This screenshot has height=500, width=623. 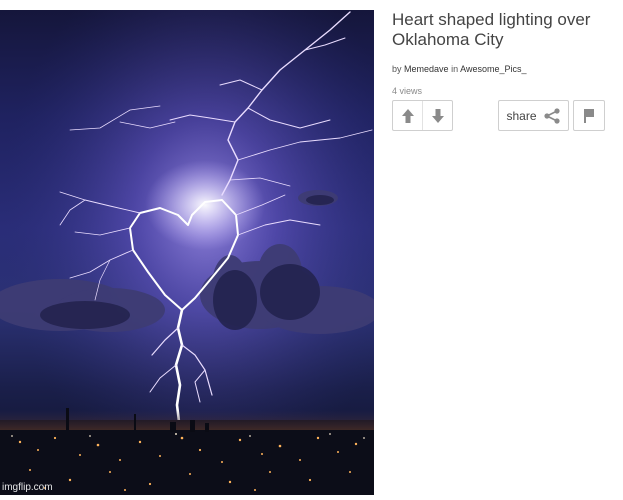 I want to click on flag-icon, so click(x=589, y=115).